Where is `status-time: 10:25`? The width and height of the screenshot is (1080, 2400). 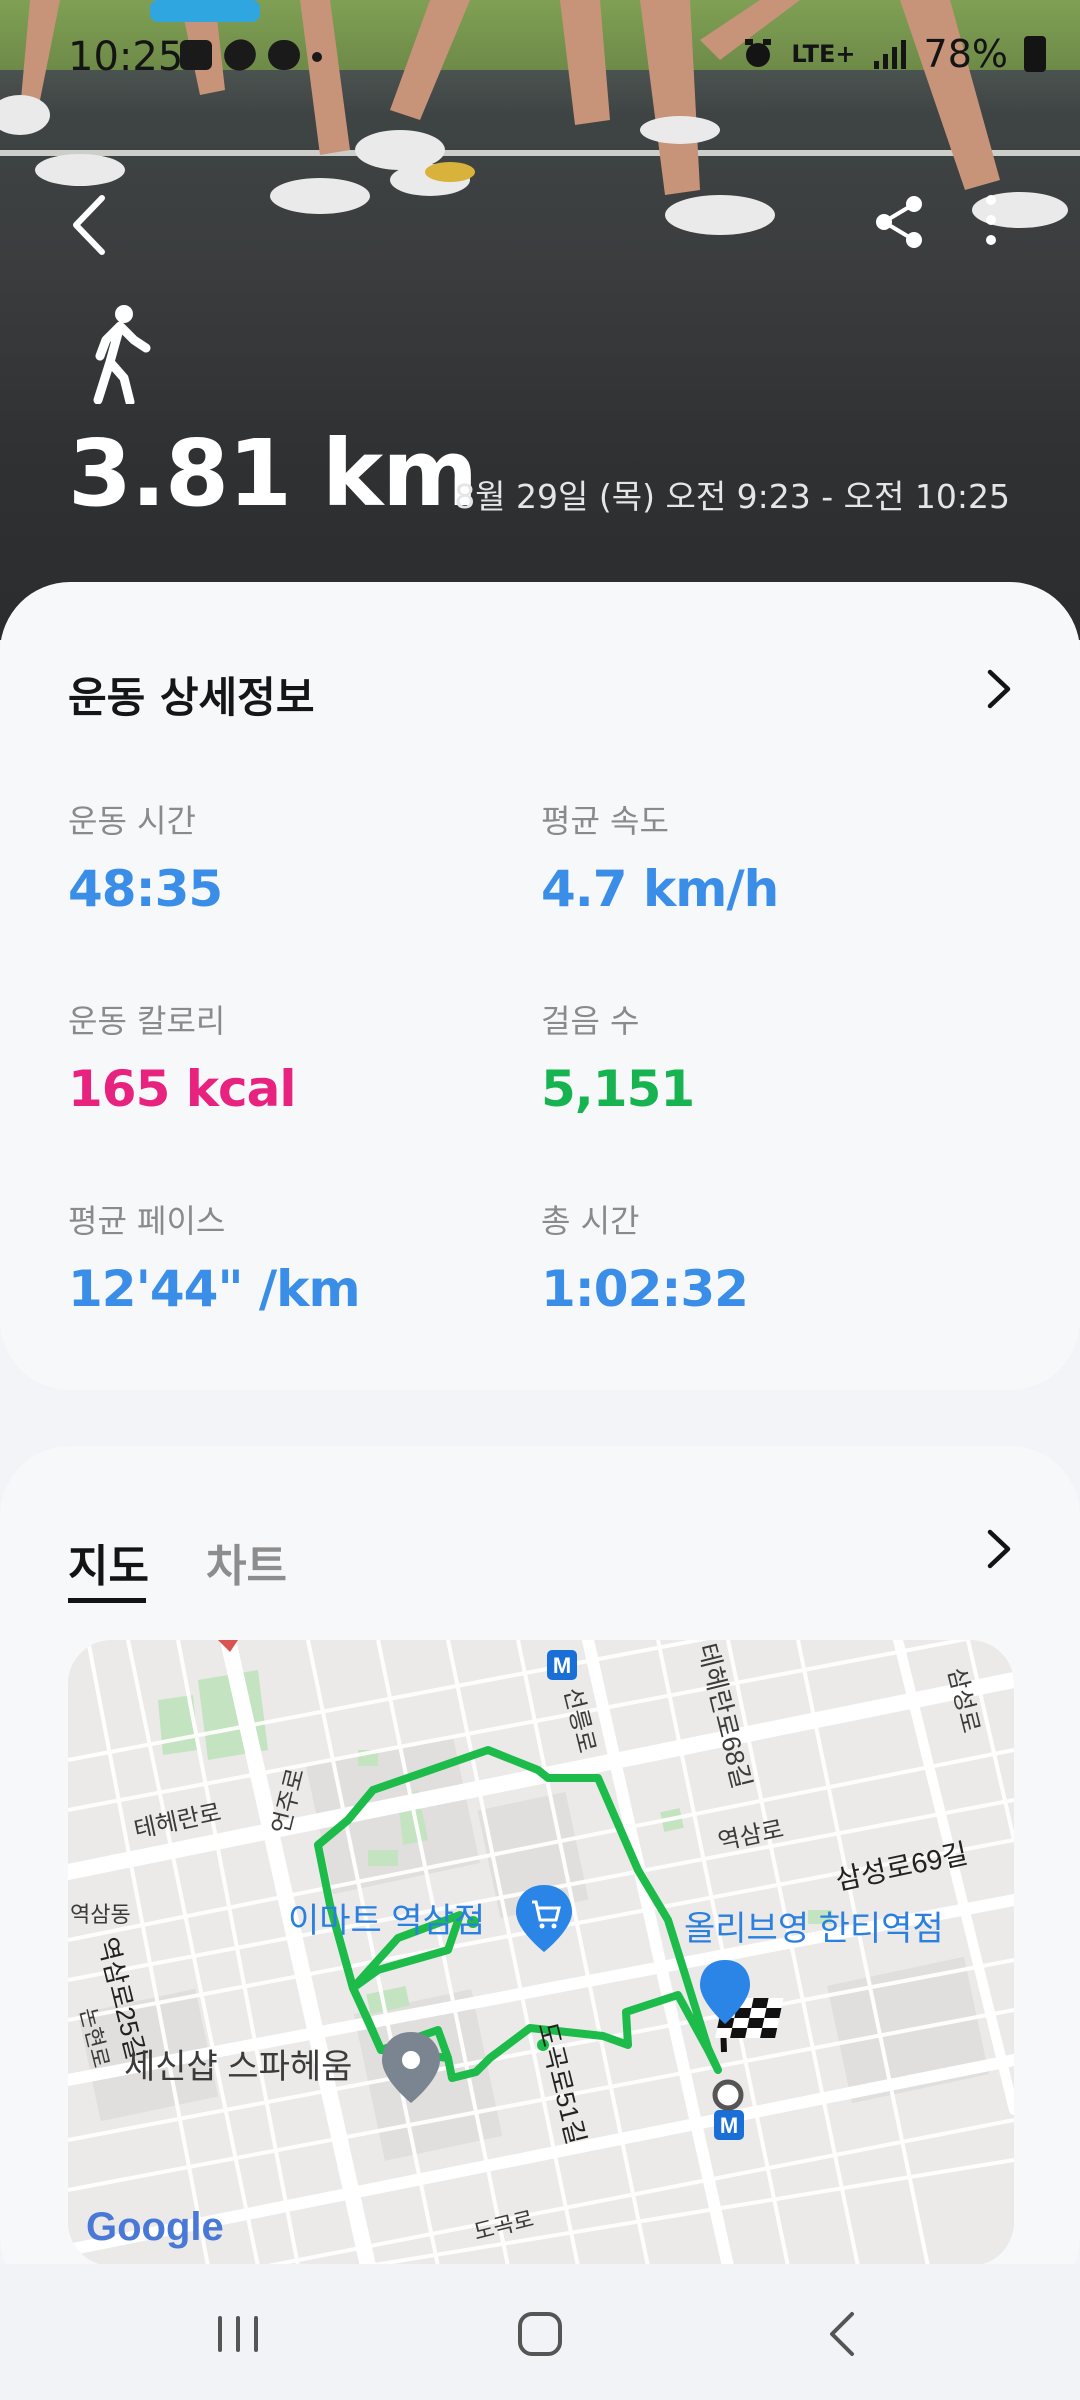 status-time: 10:25 is located at coordinates (126, 57).